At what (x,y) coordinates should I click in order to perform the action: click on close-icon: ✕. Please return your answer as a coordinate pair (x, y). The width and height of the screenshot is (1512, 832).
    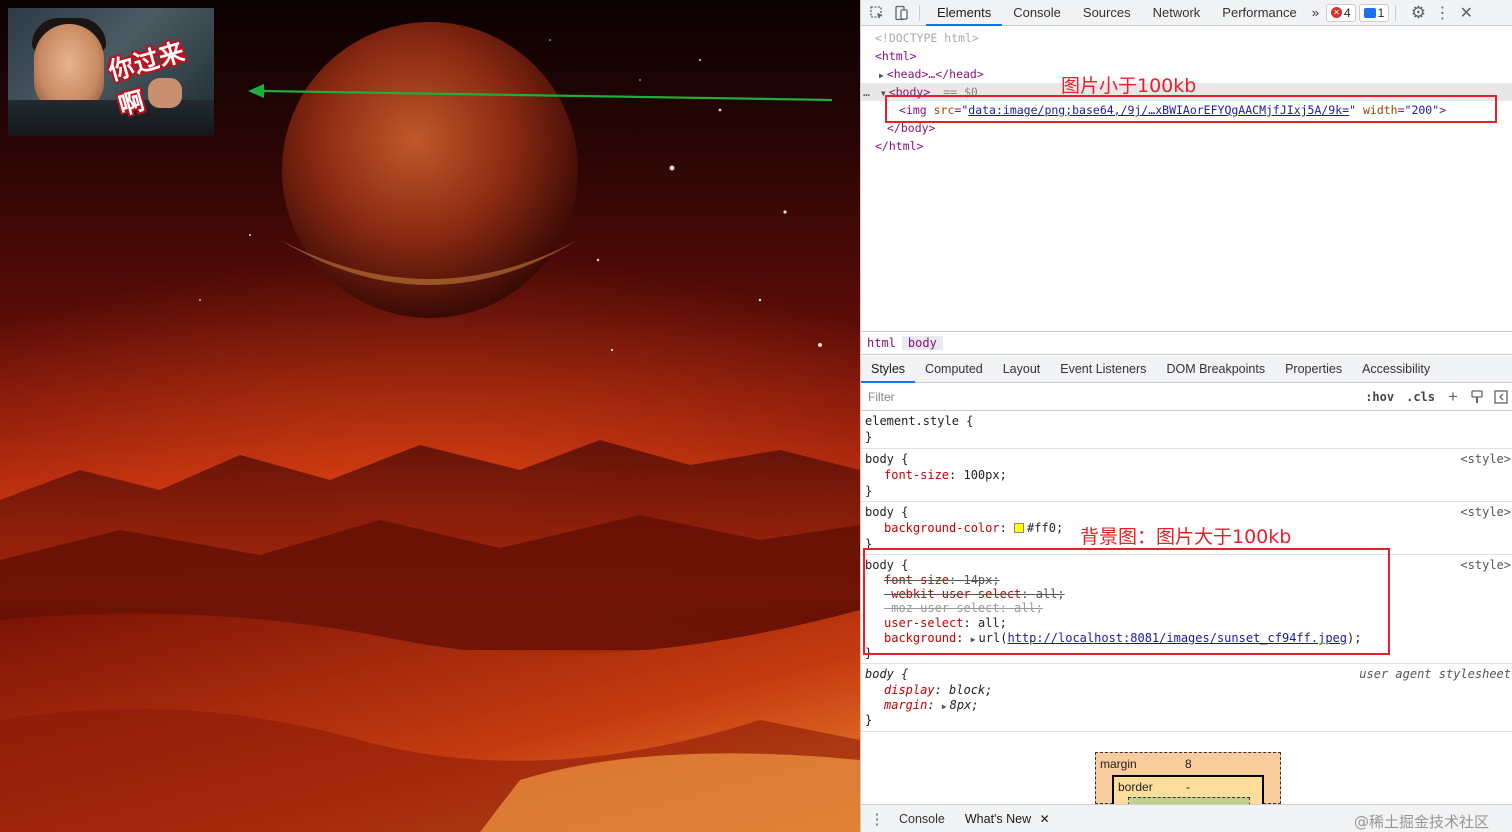
    Looking at the image, I should click on (1045, 819).